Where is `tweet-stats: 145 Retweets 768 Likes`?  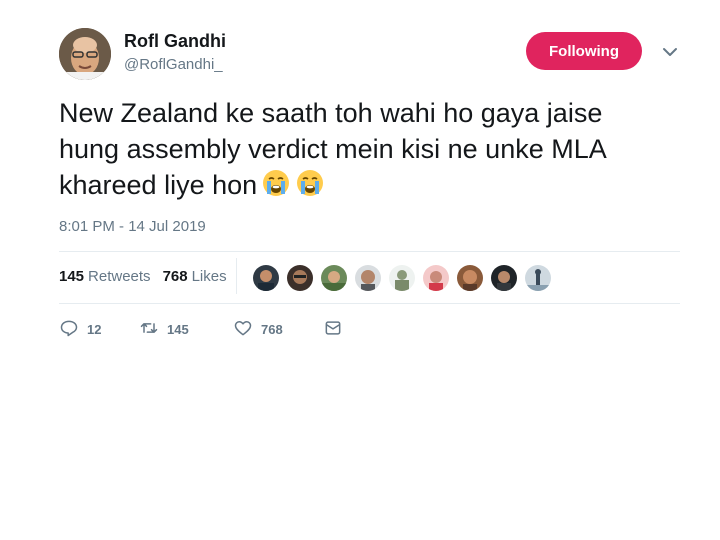 tweet-stats: 145 Retweets 768 Likes is located at coordinates (143, 276).